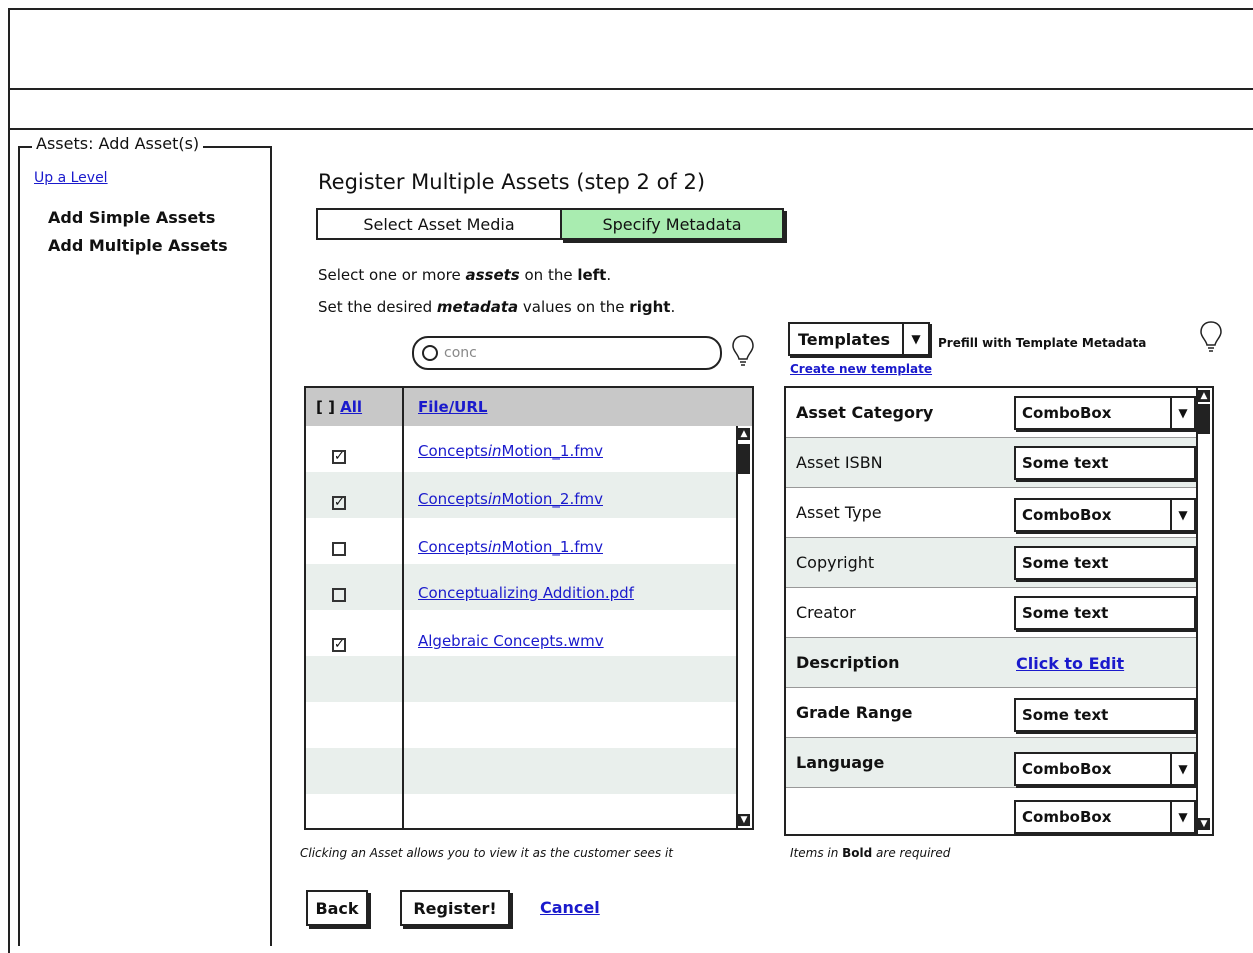  What do you see at coordinates (439, 224) in the screenshot?
I see `tab-select-asset-media: Select Asset Media` at bounding box center [439, 224].